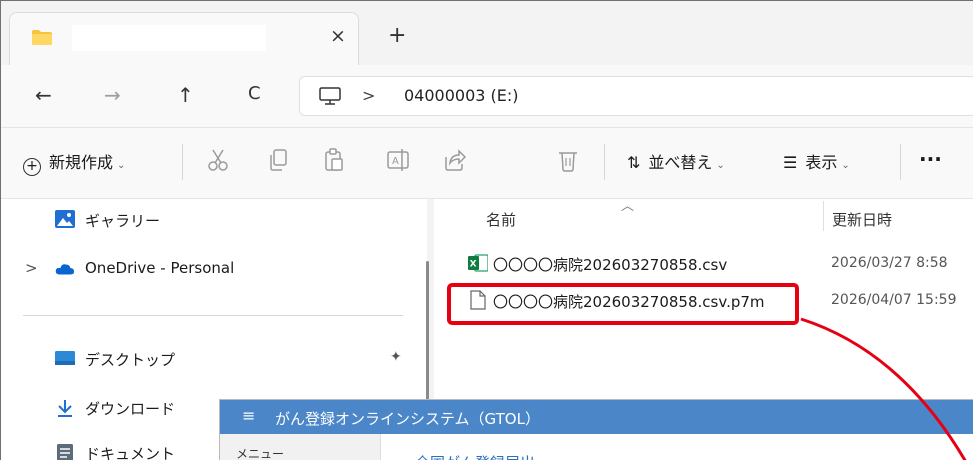 The height and width of the screenshot is (461, 974). Describe the element at coordinates (883, 388) in the screenshot. I see `annotation-arrow` at that location.